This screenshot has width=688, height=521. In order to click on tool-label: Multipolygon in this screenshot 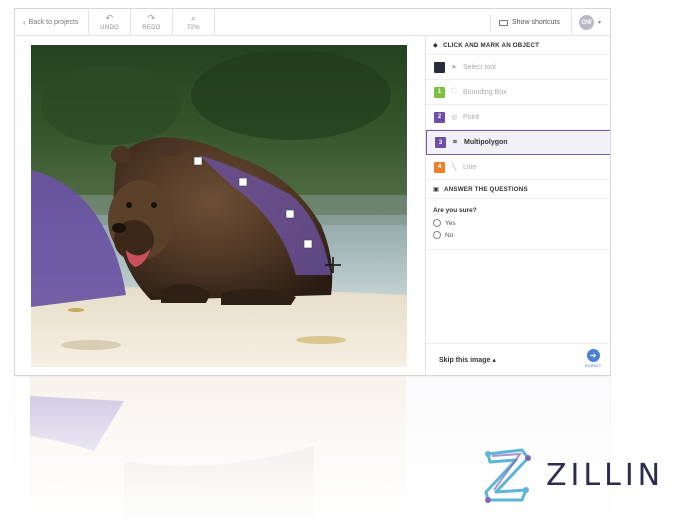, I will do `click(486, 142)`.